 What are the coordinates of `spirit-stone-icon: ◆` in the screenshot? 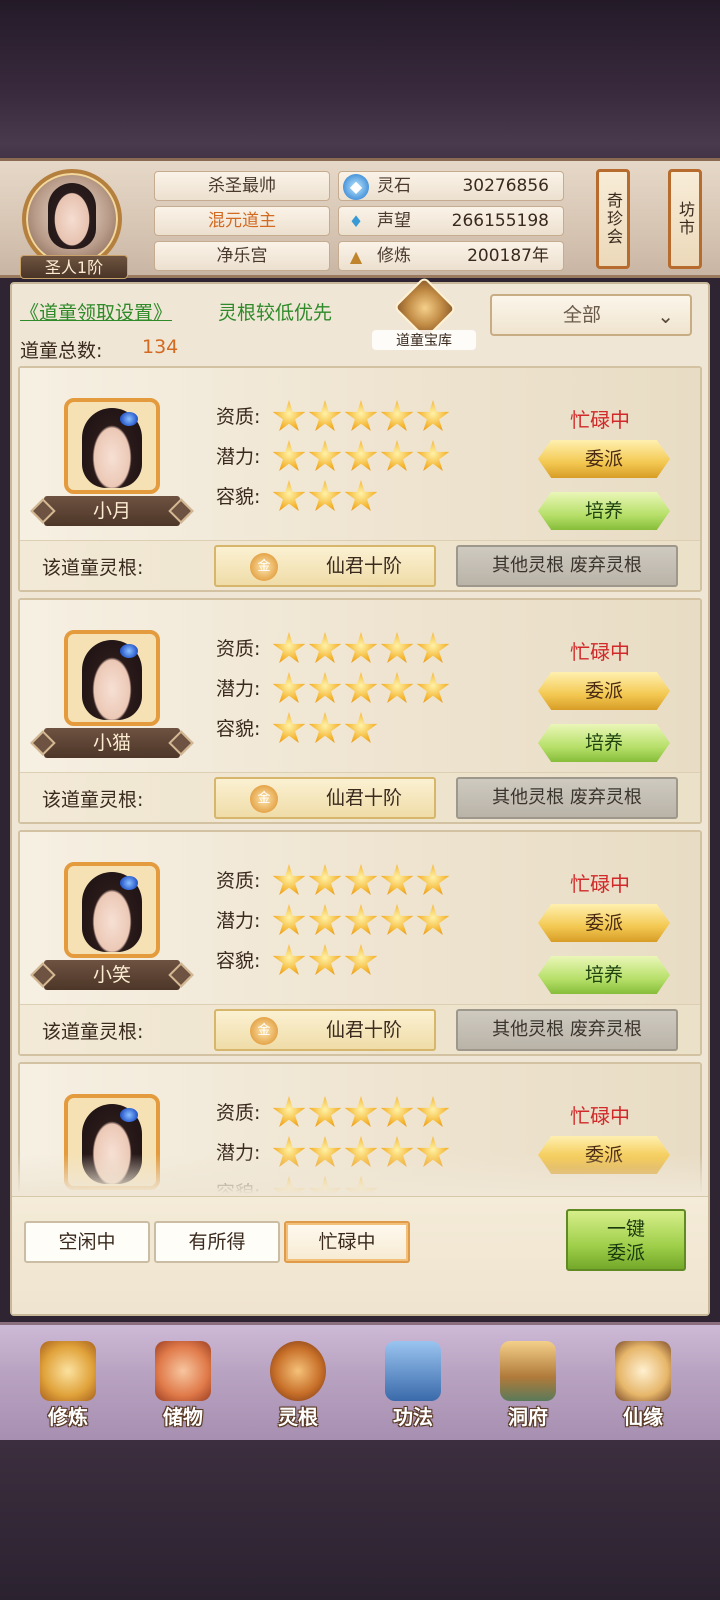 It's located at (356, 187).